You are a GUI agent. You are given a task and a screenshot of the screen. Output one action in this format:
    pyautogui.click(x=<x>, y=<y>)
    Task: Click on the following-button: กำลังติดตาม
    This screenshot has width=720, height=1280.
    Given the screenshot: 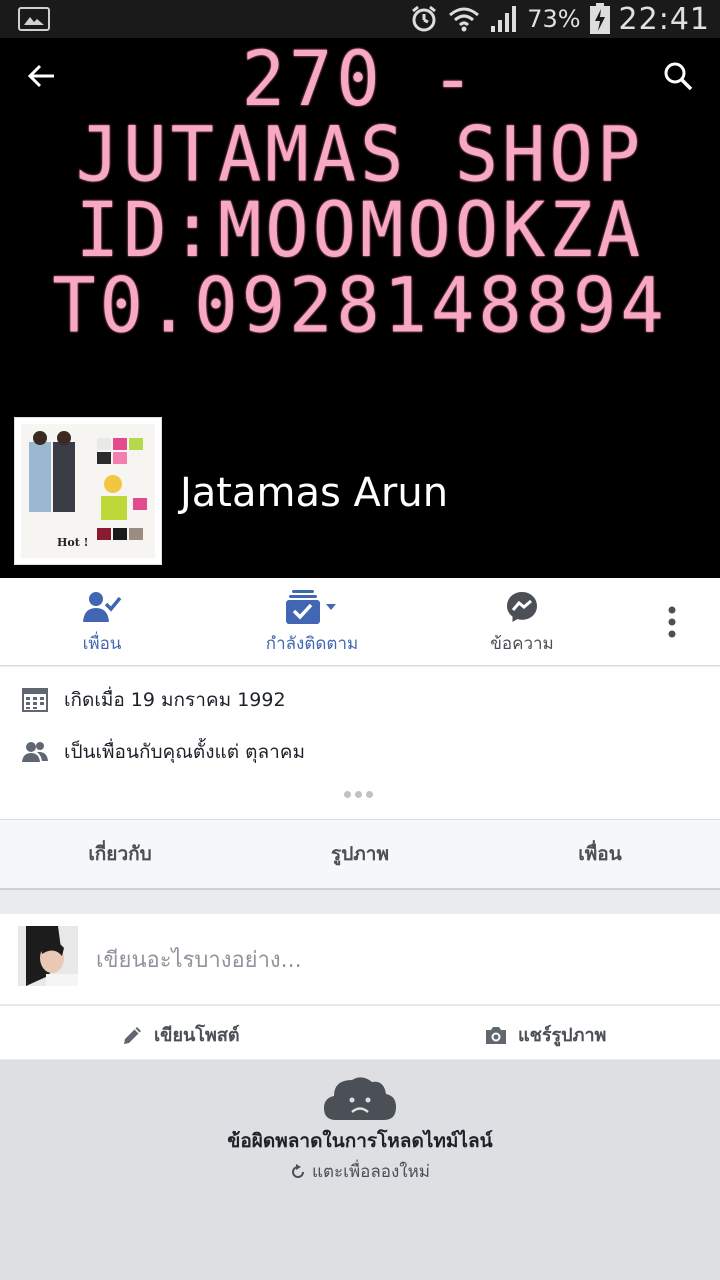 What is the action you would take?
    pyautogui.click(x=312, y=623)
    